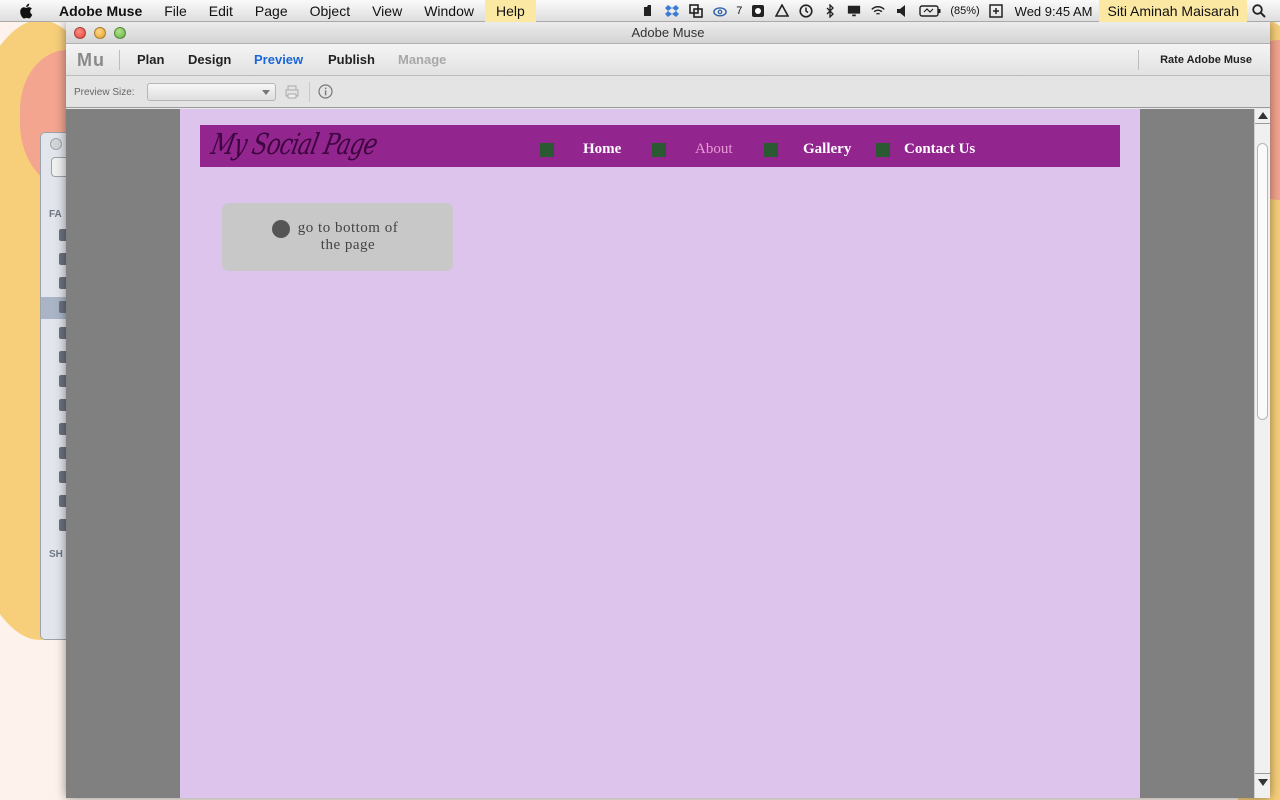 The width and height of the screenshot is (1280, 800). I want to click on sidebar-section-favorites: FA, so click(55, 214).